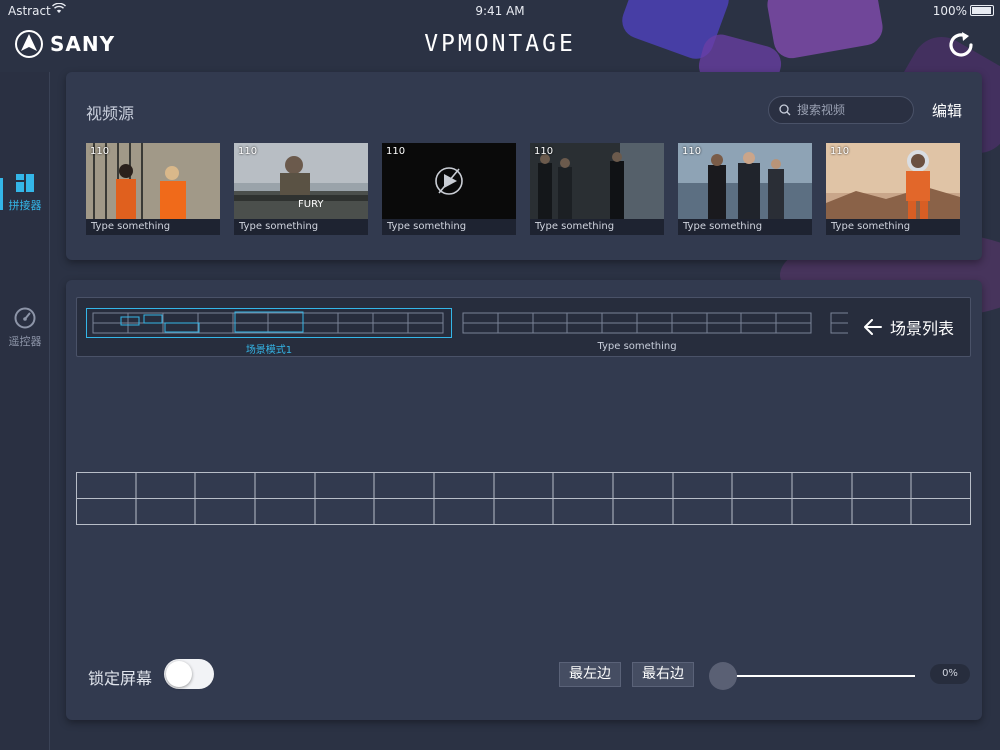 The height and width of the screenshot is (750, 1000). I want to click on battery-icon, so click(982, 10).